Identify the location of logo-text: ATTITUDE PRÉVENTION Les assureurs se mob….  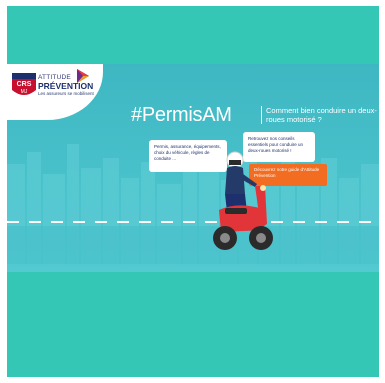
(70, 85).